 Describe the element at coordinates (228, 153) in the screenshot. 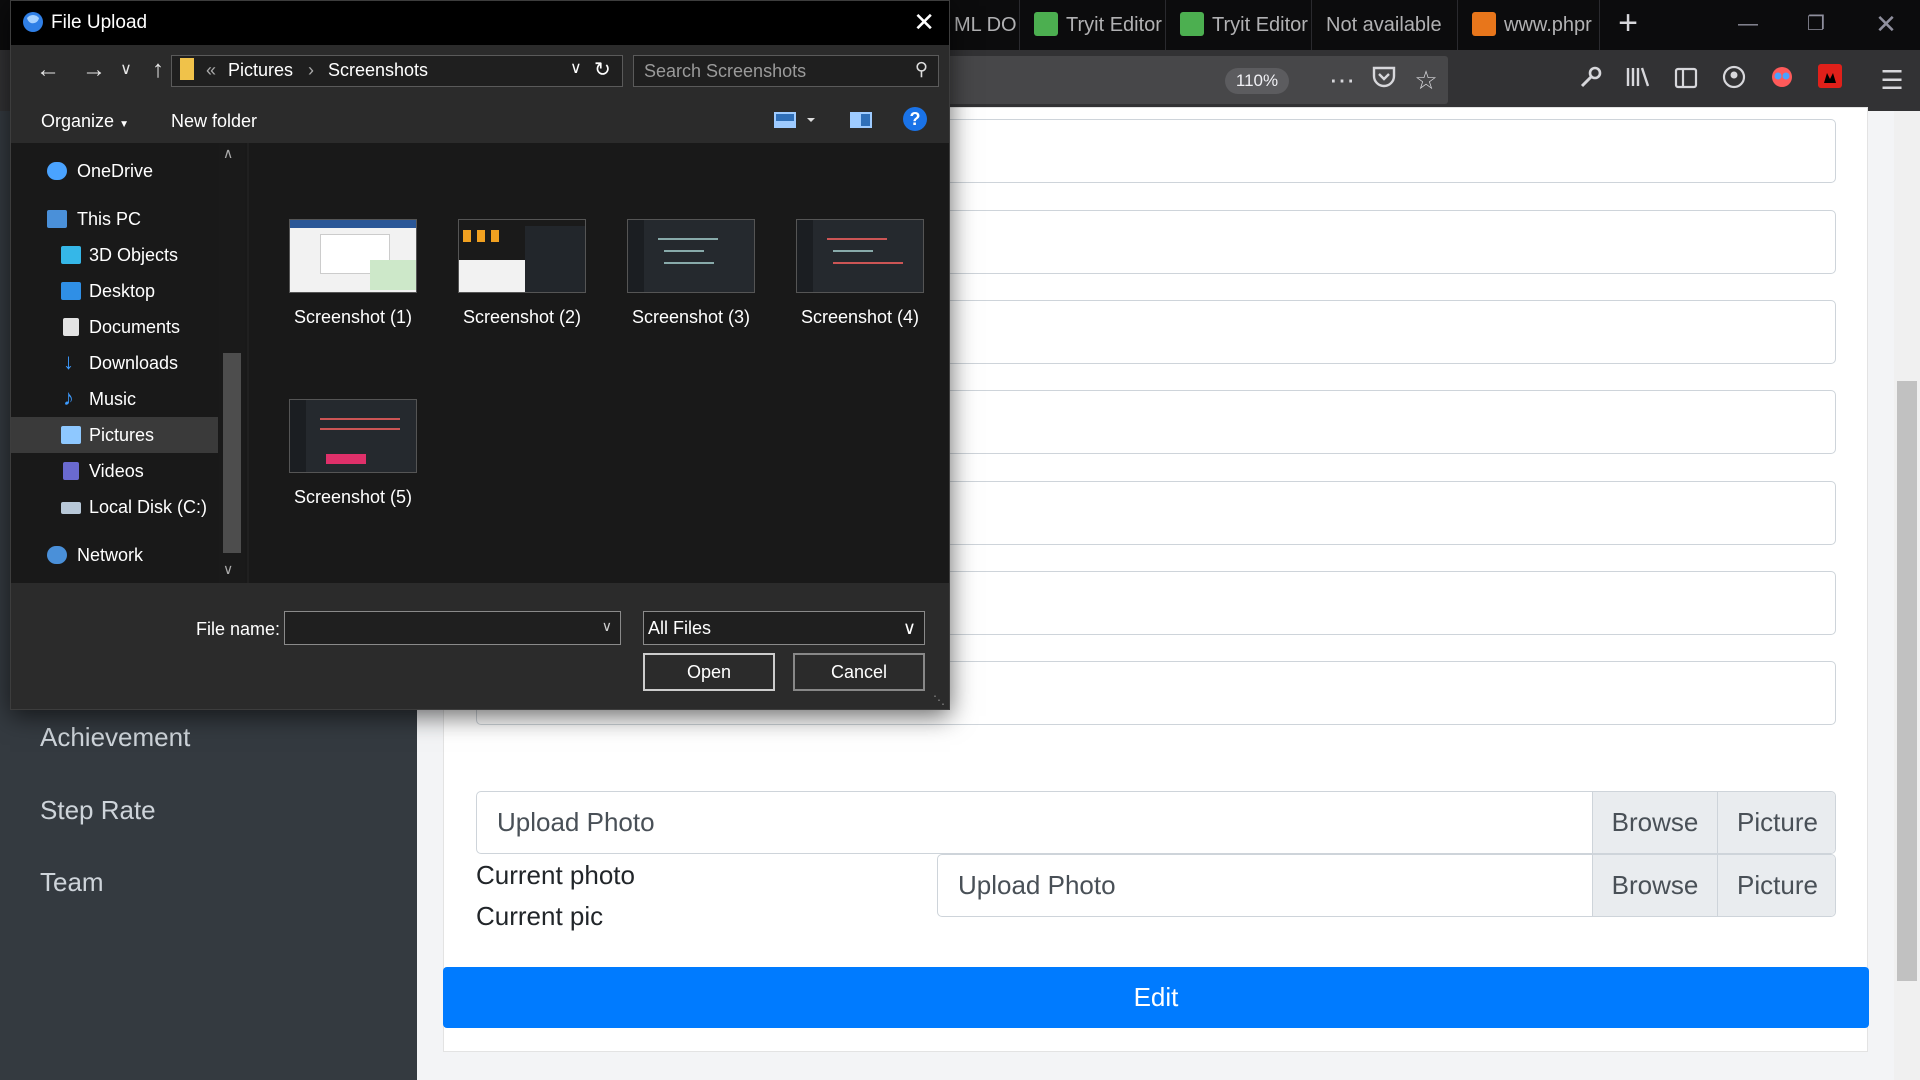

I see `scroll-up-icon: ∧` at that location.